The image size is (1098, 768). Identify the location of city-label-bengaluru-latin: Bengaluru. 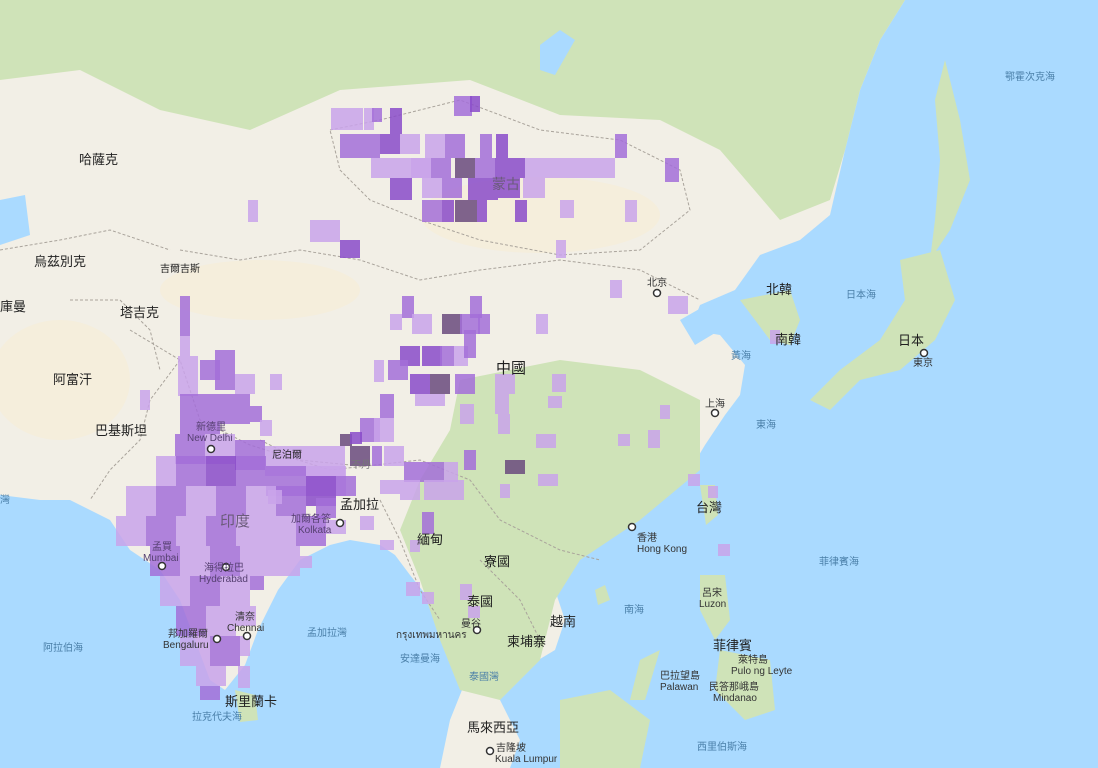
(186, 645).